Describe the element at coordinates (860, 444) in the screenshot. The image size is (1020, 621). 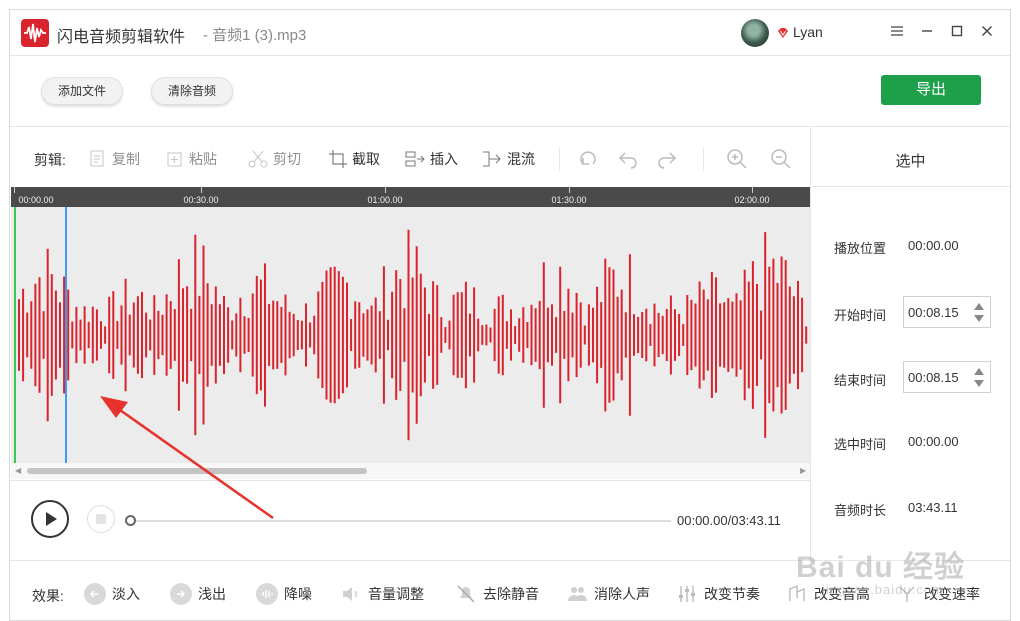
I see `selected-time-label: 选中时间` at that location.